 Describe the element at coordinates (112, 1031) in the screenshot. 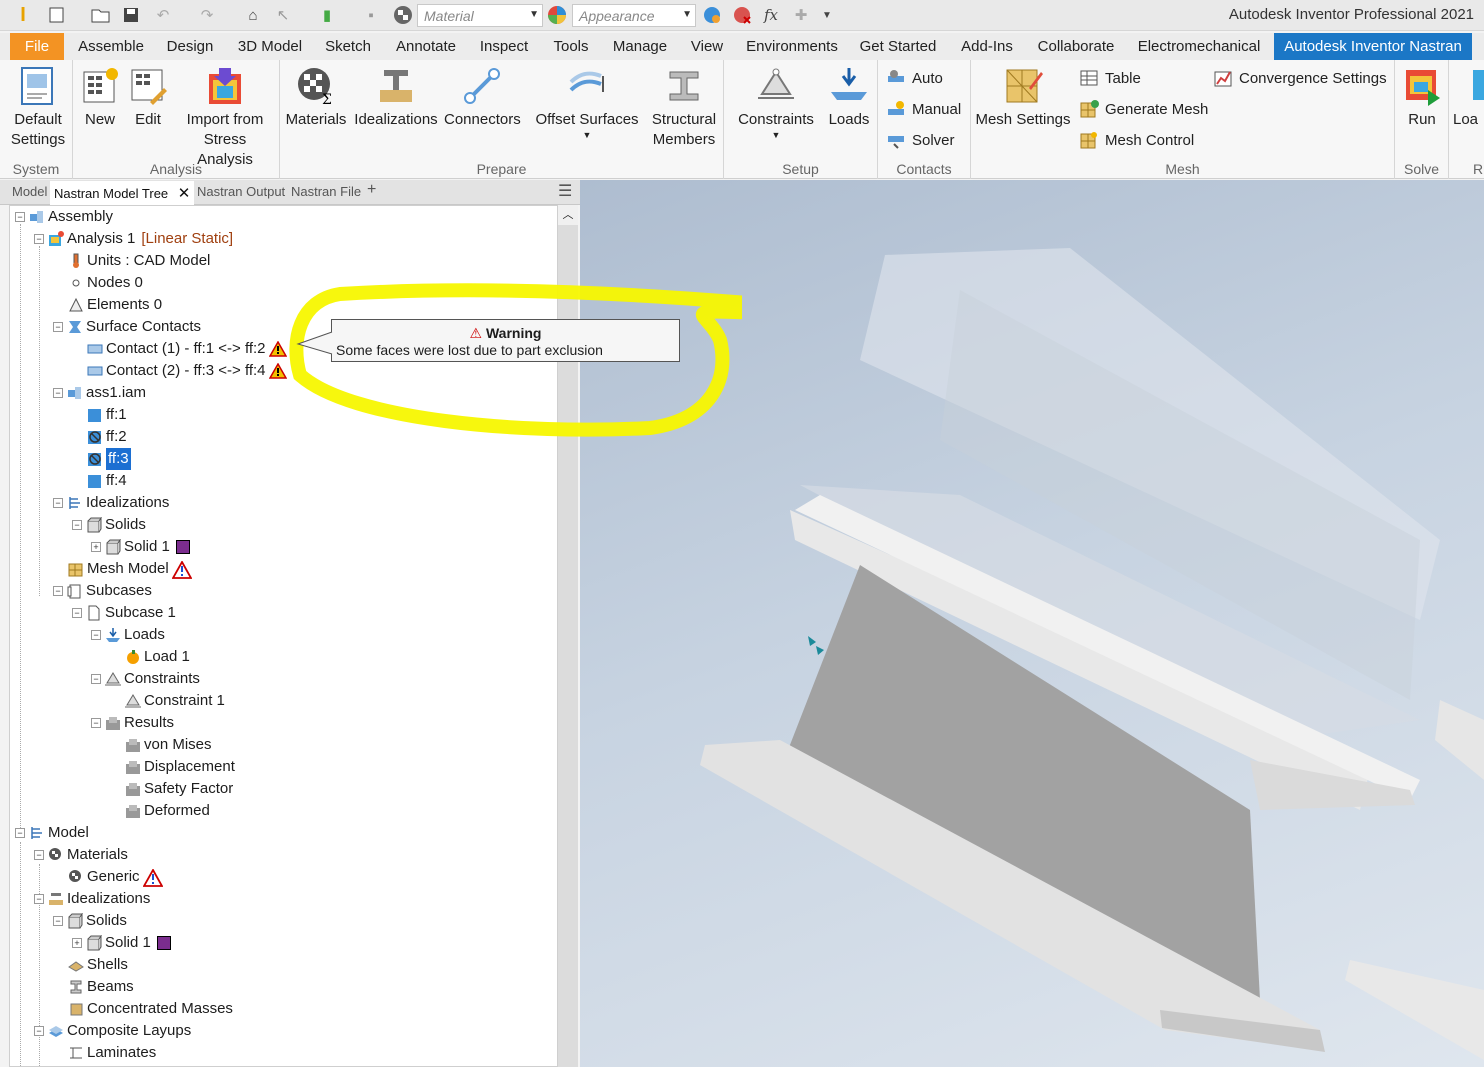

I see `tree-composite-layups: − Composite Layups` at that location.